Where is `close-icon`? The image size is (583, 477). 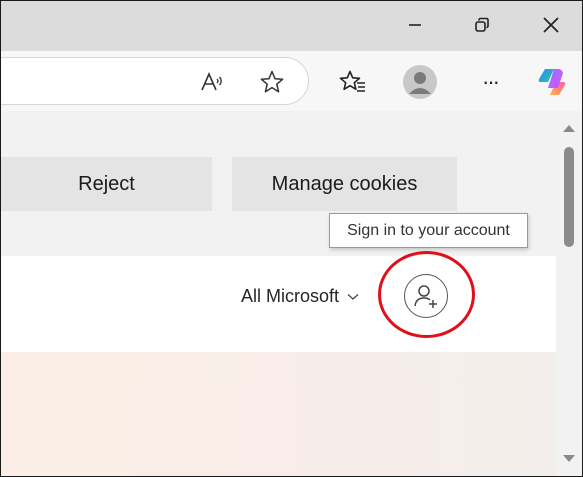
close-icon is located at coordinates (551, 25).